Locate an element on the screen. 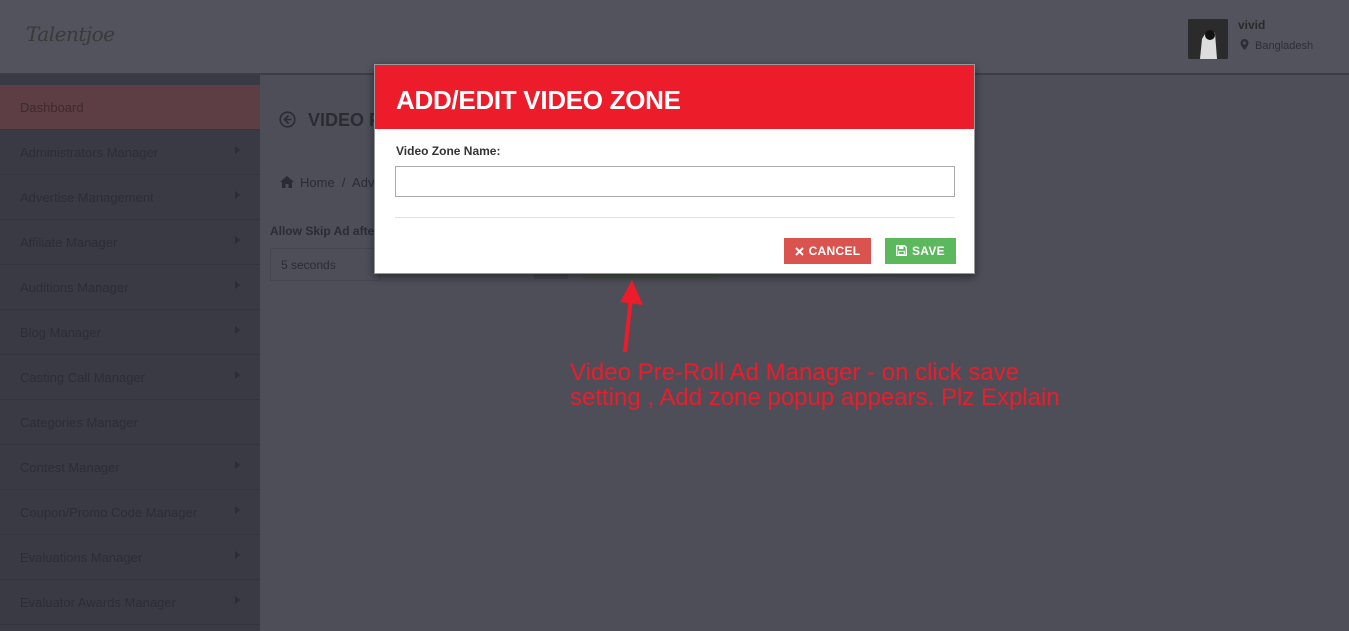 This screenshot has height=631, width=1349. sidebar-item-label: Evaluator Awards Manager is located at coordinates (98, 602).